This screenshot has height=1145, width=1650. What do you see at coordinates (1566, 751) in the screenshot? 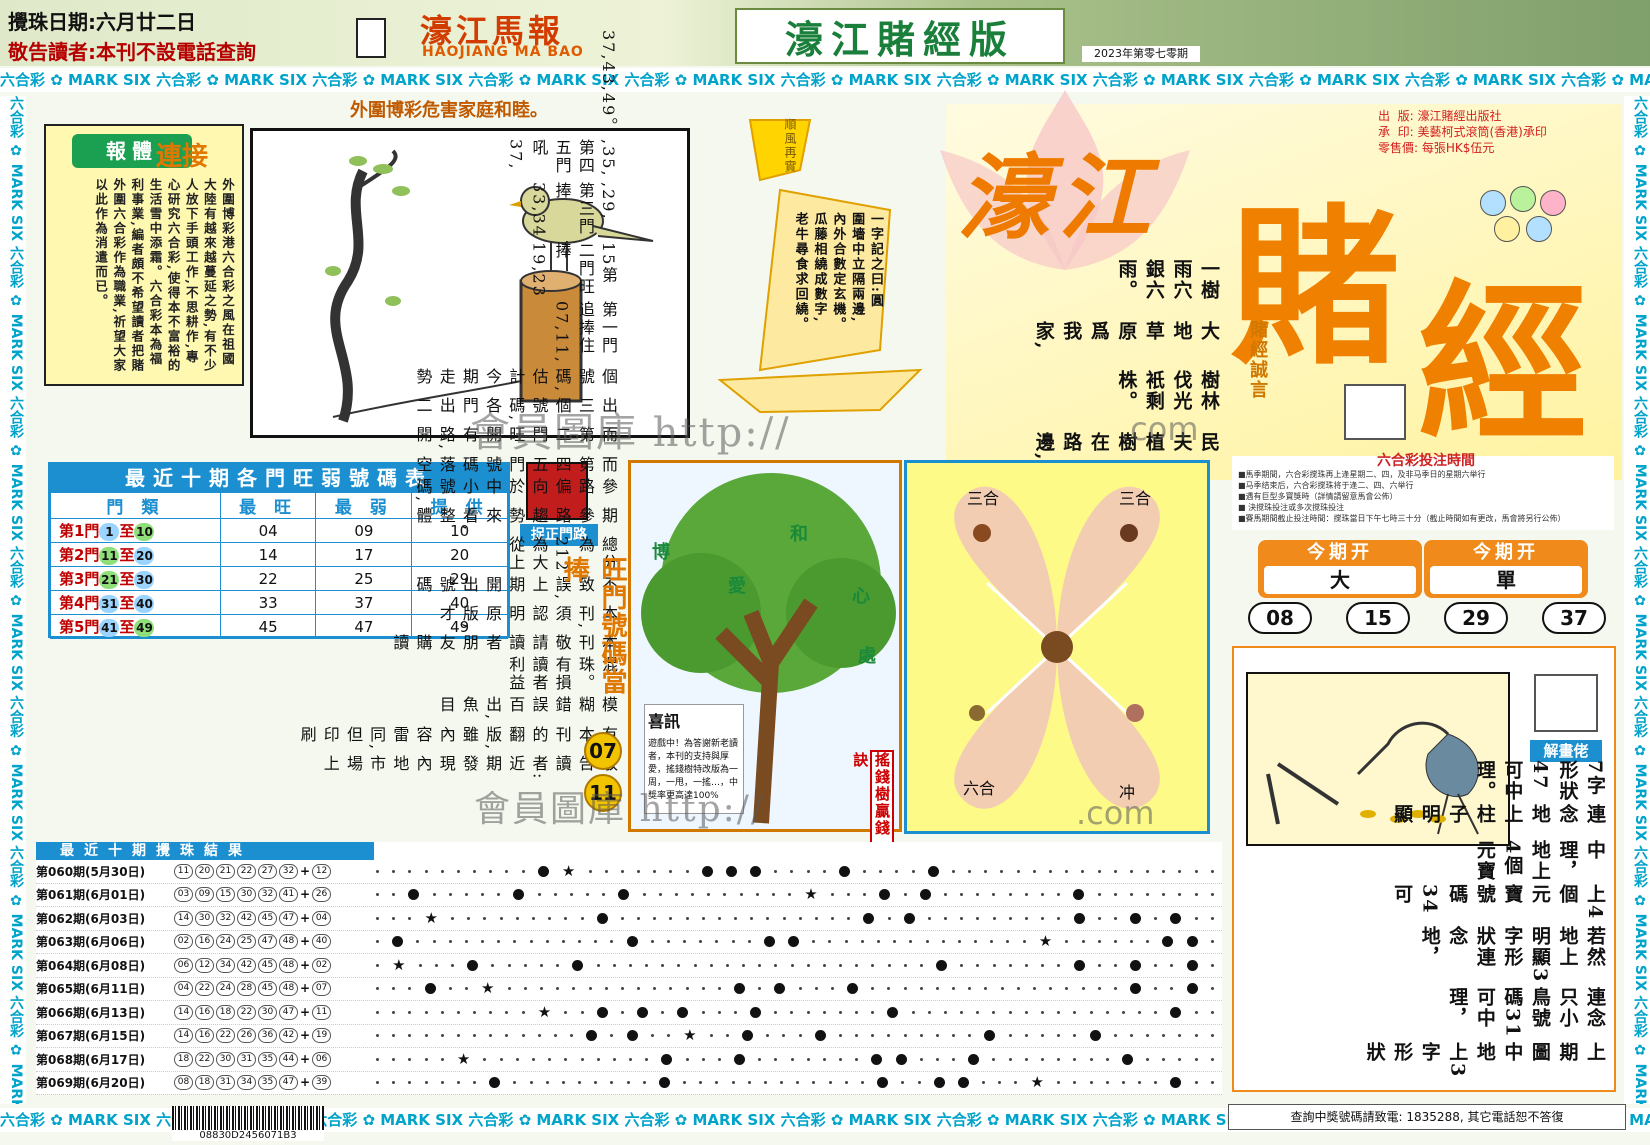
I see `solver-label: 解畫佬` at bounding box center [1566, 751].